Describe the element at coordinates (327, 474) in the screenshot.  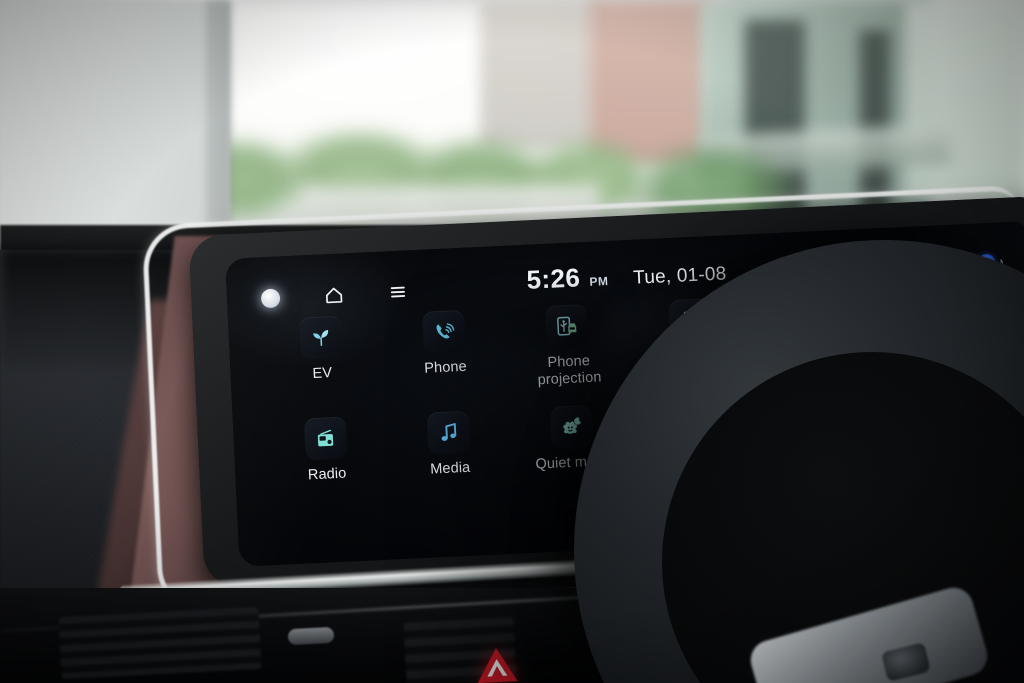
I see `app-label: Radio` at that location.